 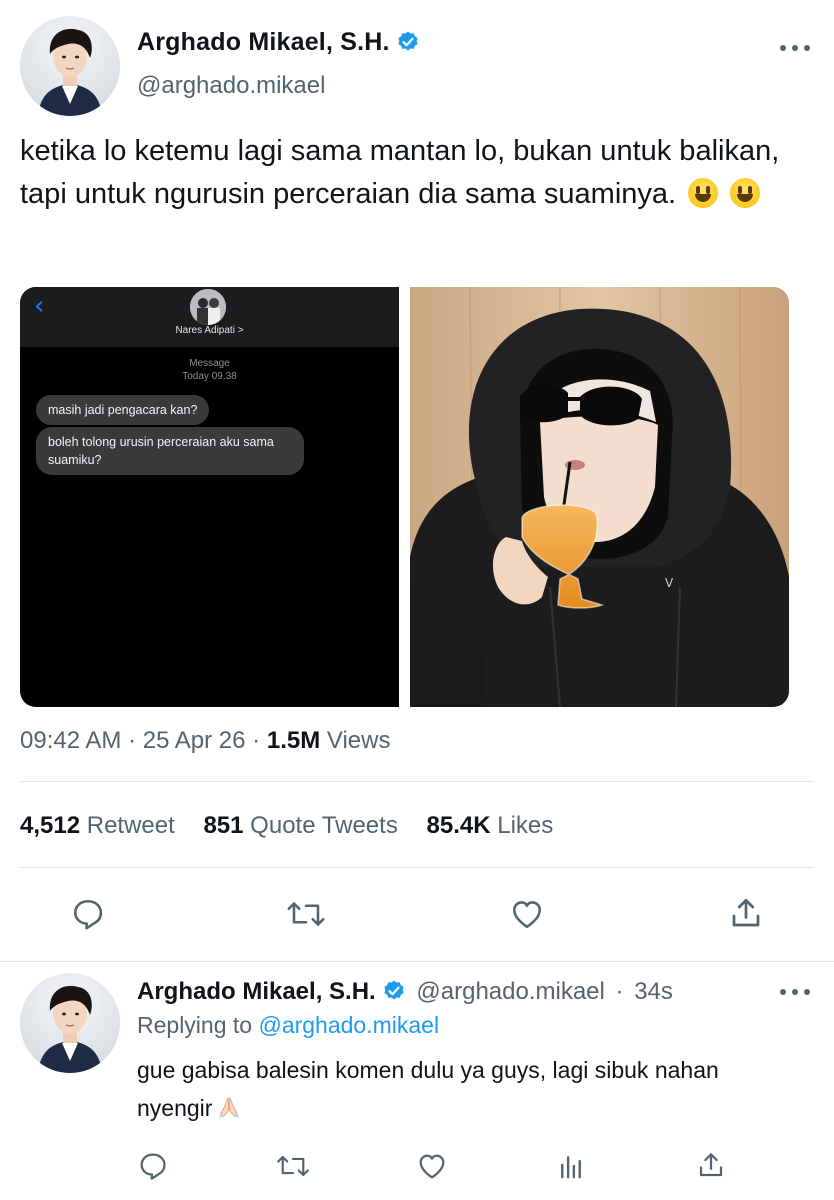 I want to click on likes-stat: 85.4K Likes, so click(x=501, y=825).